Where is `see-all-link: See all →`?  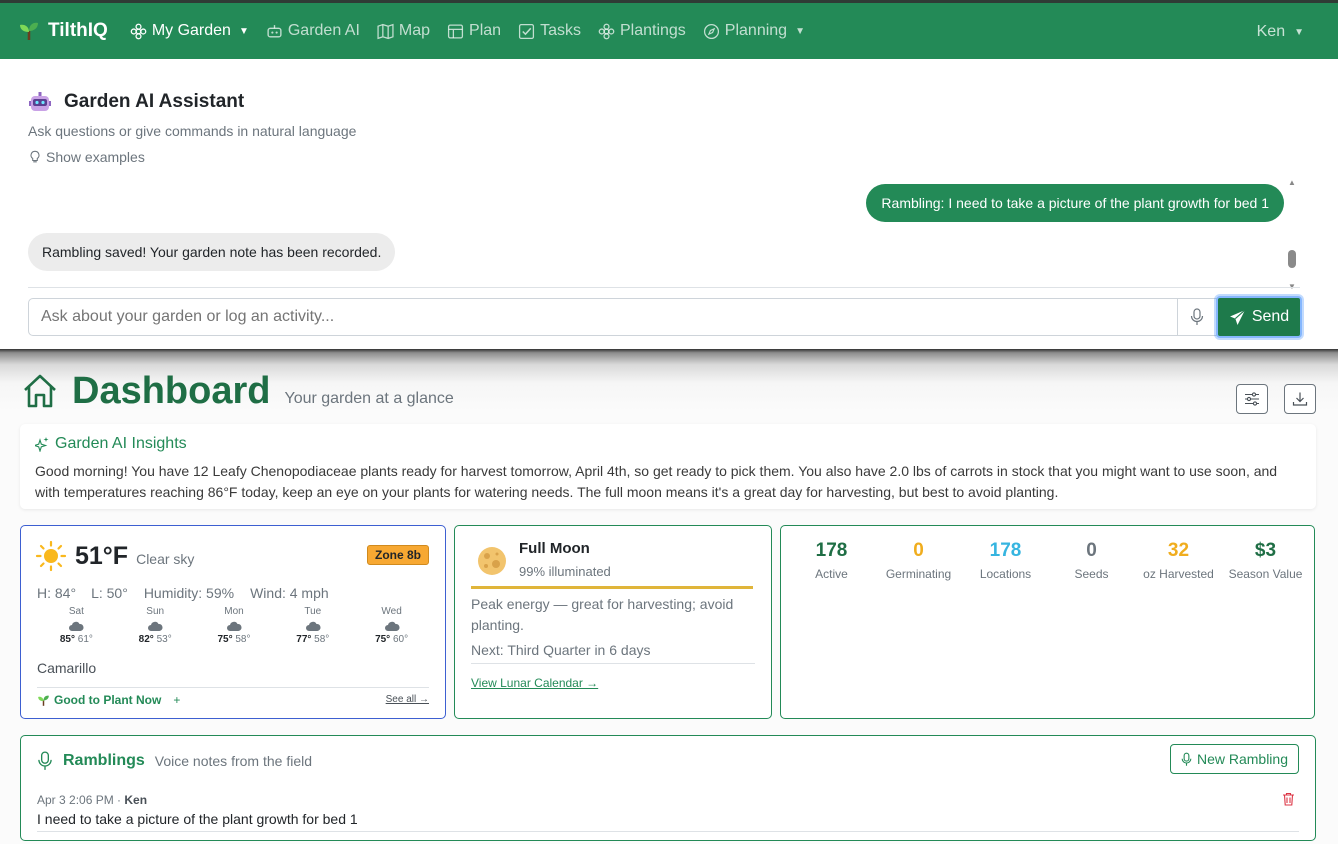
see-all-link: See all → is located at coordinates (407, 699).